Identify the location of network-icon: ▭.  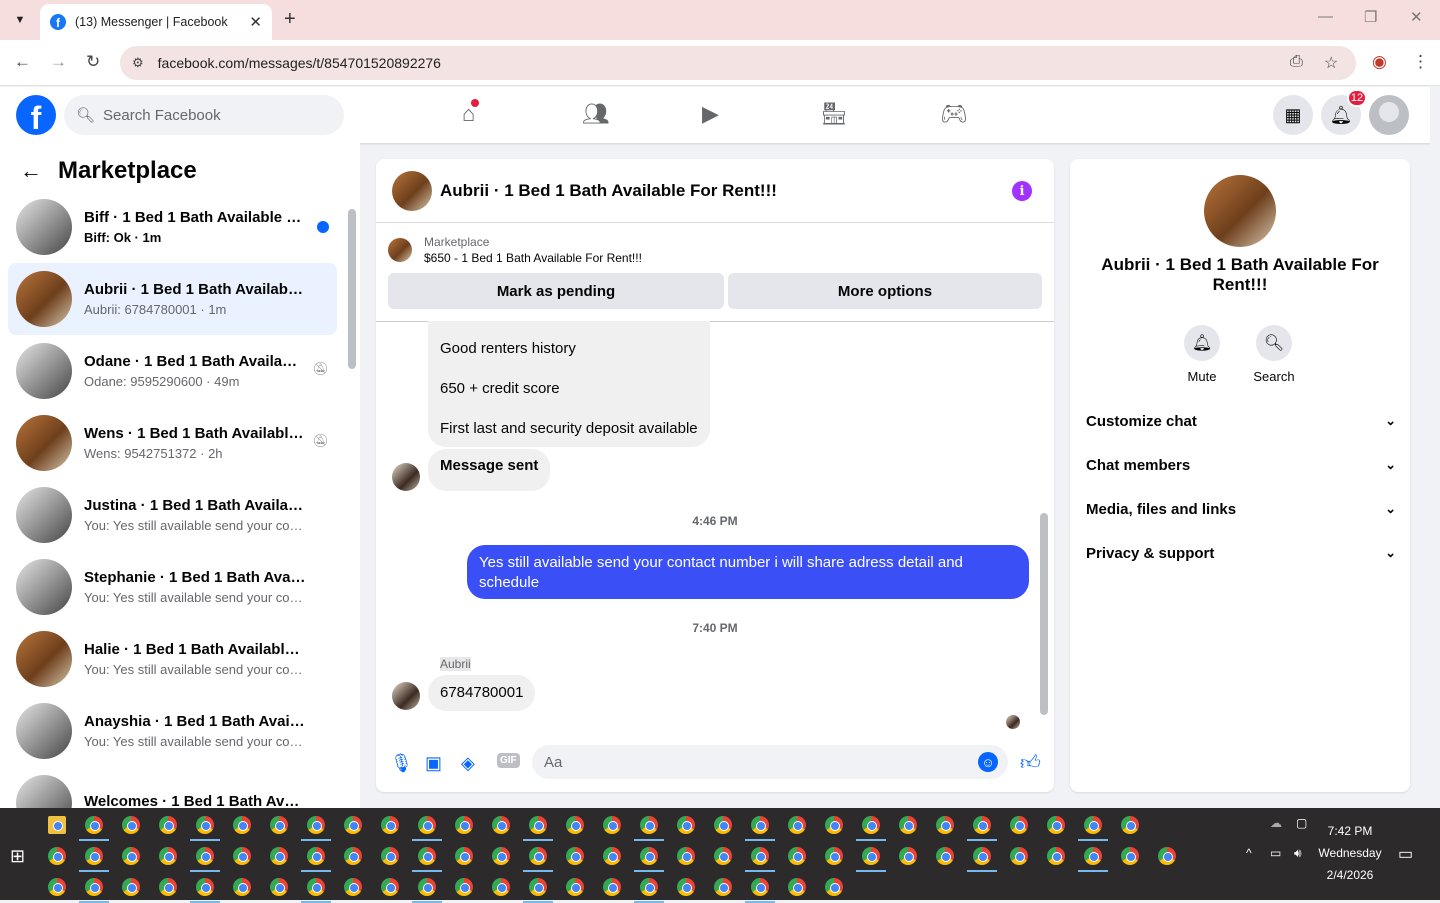
(1275, 853).